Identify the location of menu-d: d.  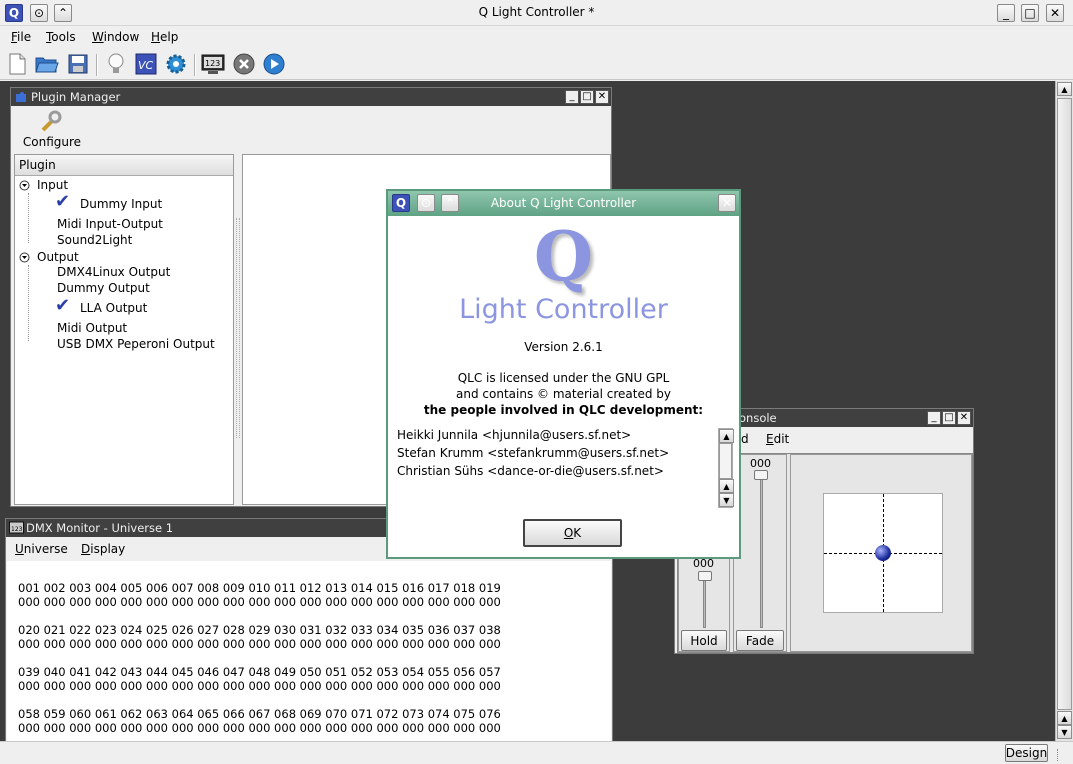
(745, 439).